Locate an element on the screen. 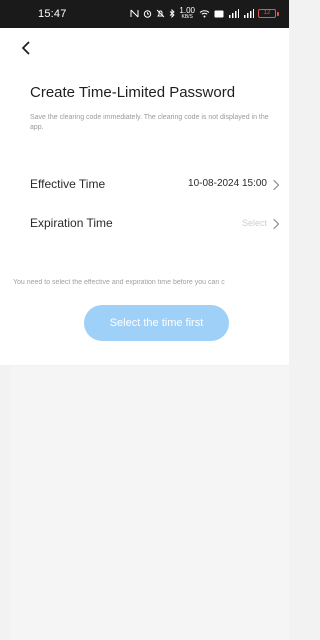 This screenshot has width=320, height=640. expiration-time-placeholder: Select is located at coordinates (254, 223).